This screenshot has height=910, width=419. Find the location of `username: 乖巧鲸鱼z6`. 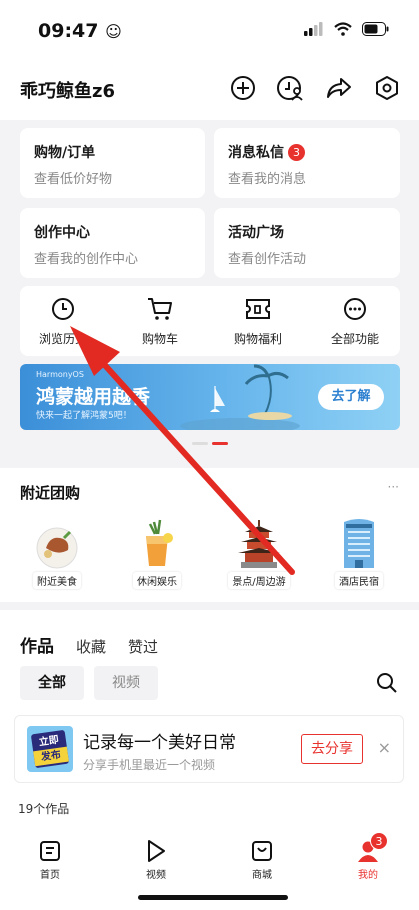

username: 乖巧鲸鱼z6 is located at coordinates (67, 90).